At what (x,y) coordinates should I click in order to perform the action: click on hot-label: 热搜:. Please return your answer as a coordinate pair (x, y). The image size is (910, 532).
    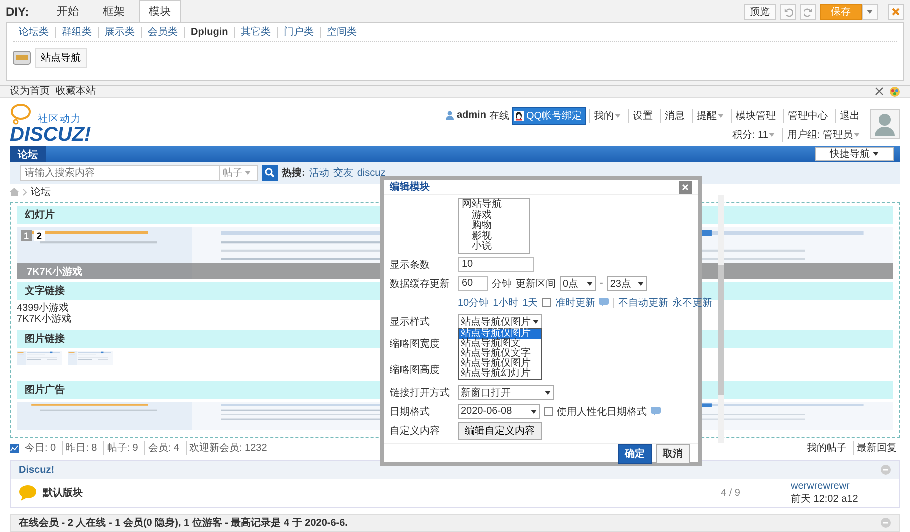
    Looking at the image, I should click on (294, 173).